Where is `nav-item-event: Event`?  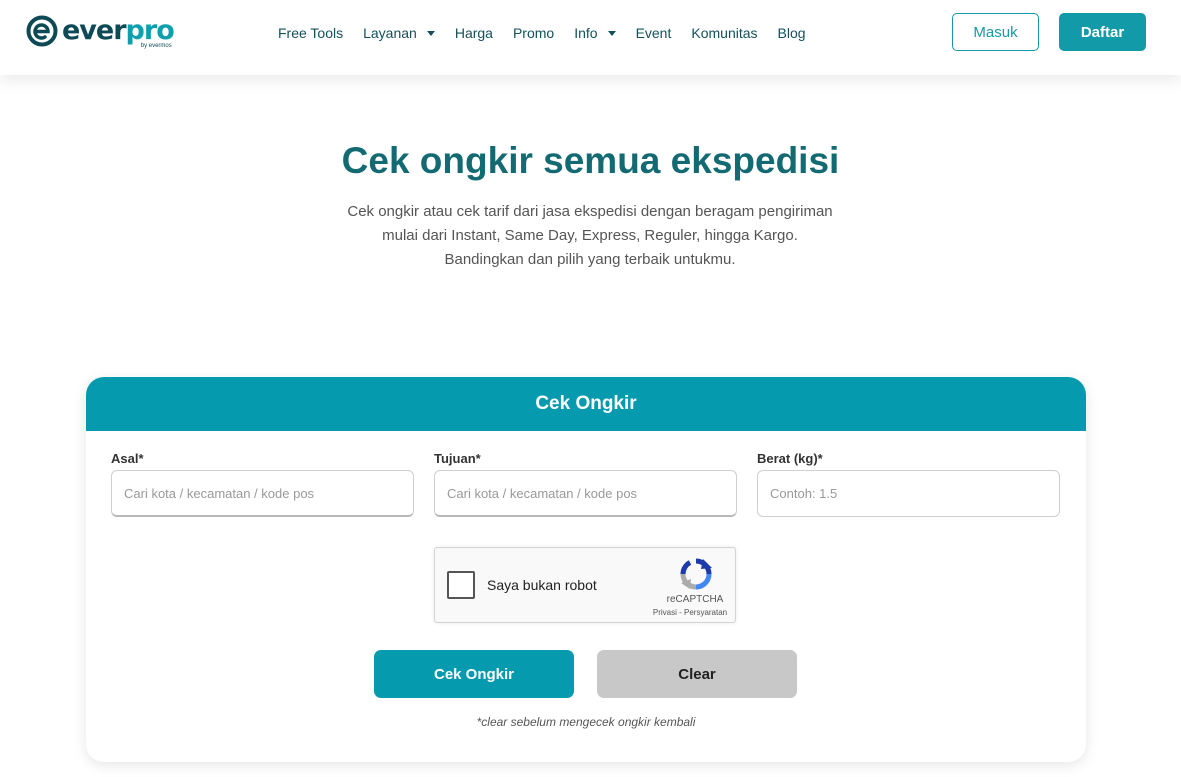 nav-item-event: Event is located at coordinates (654, 33).